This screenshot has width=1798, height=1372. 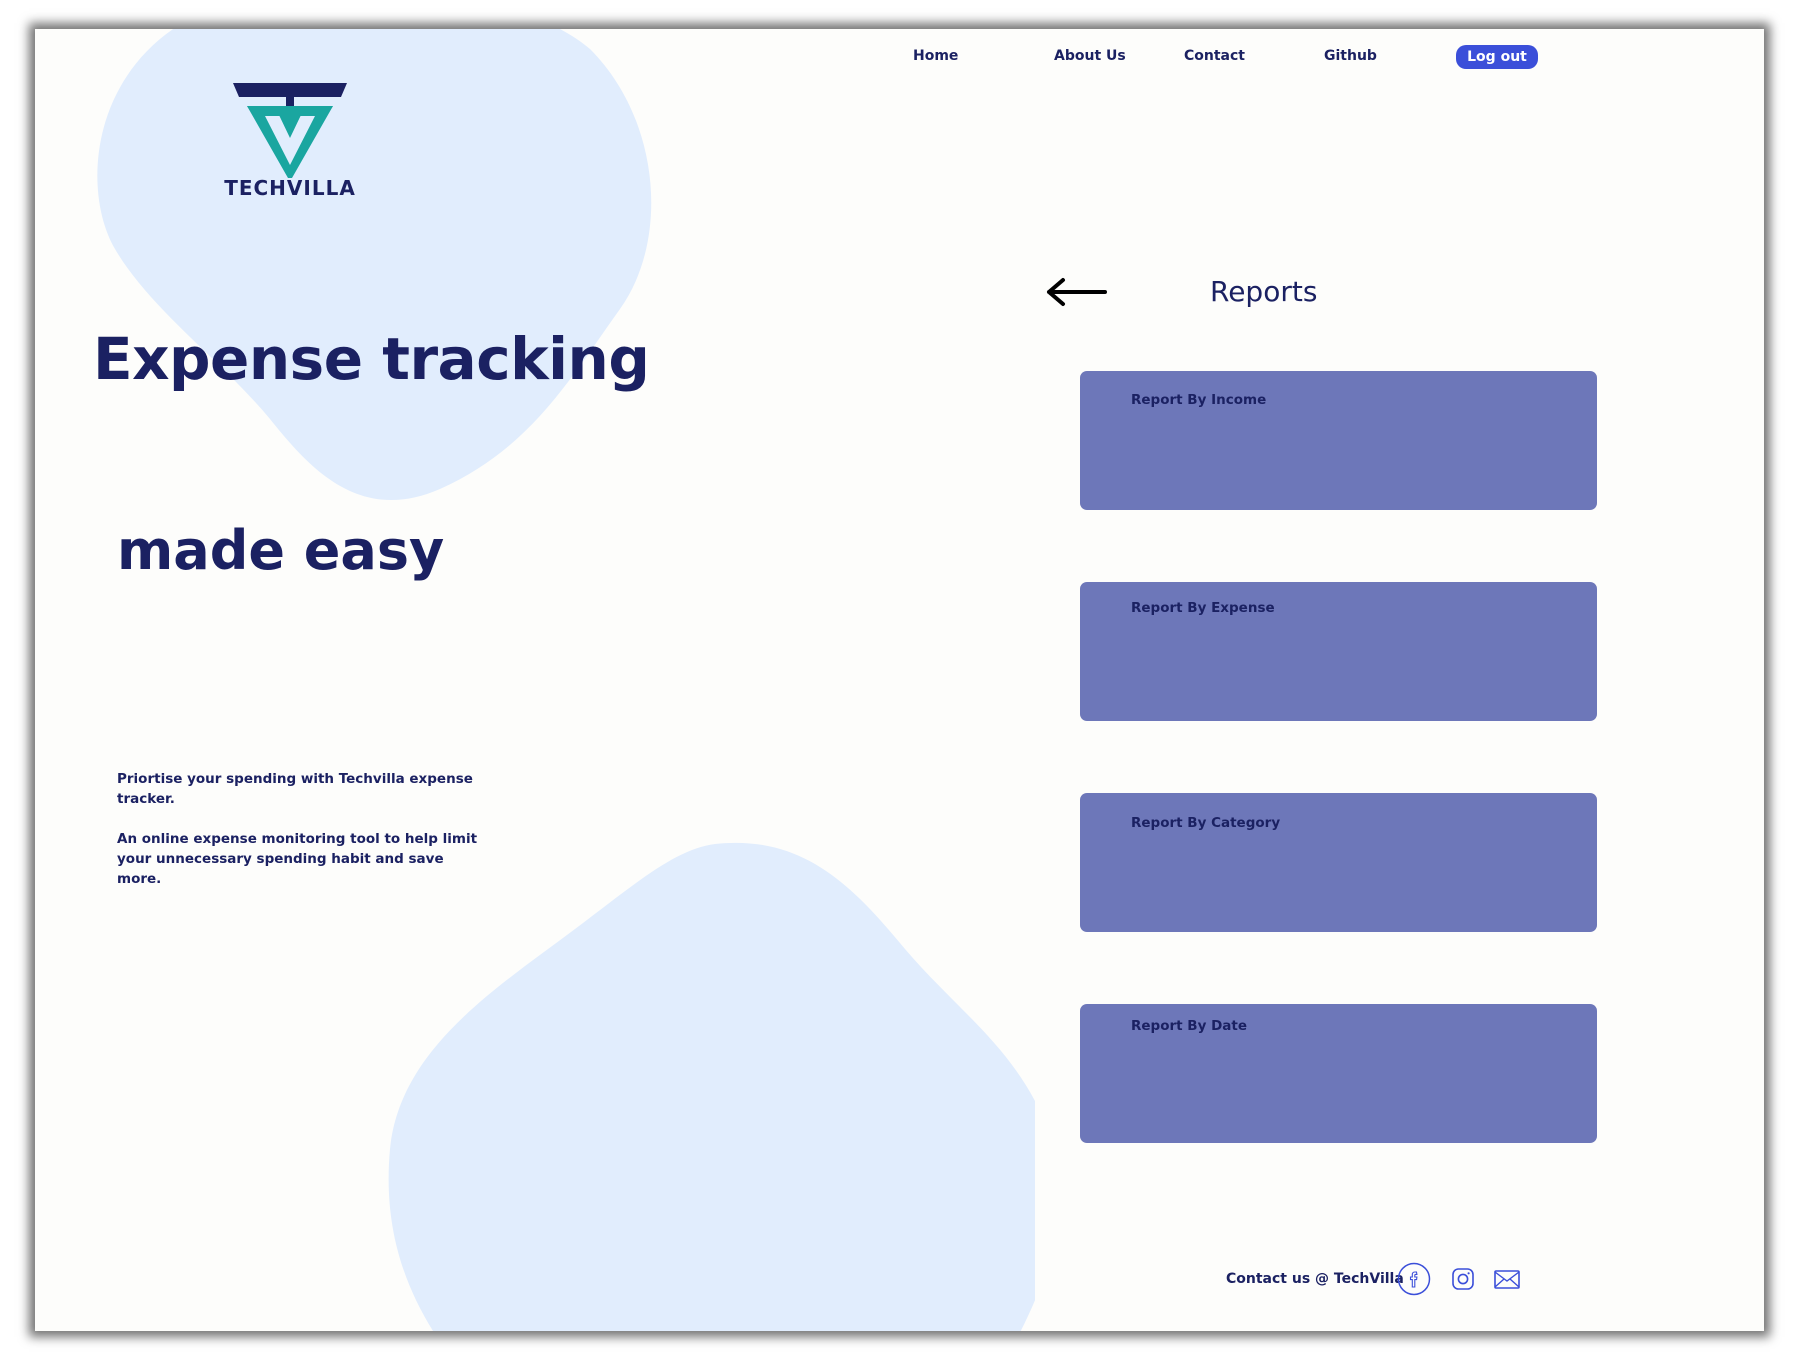 I want to click on report-by-category-card: Report By Category, so click(x=1338, y=862).